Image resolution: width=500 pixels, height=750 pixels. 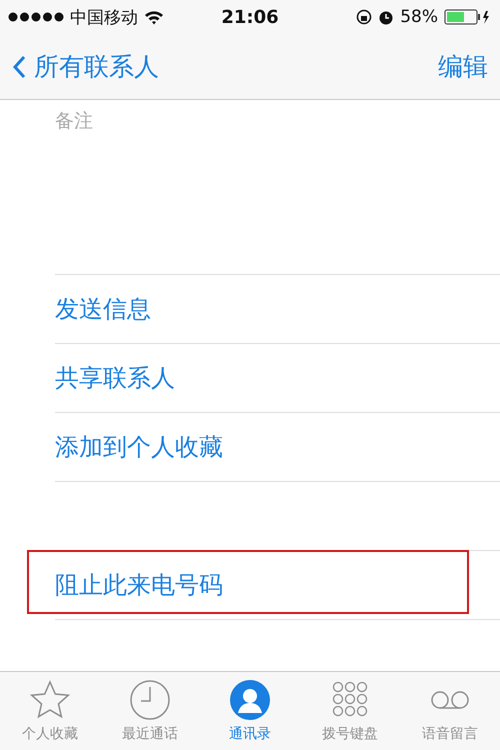 I want to click on edit-button: 编辑, so click(x=463, y=66).